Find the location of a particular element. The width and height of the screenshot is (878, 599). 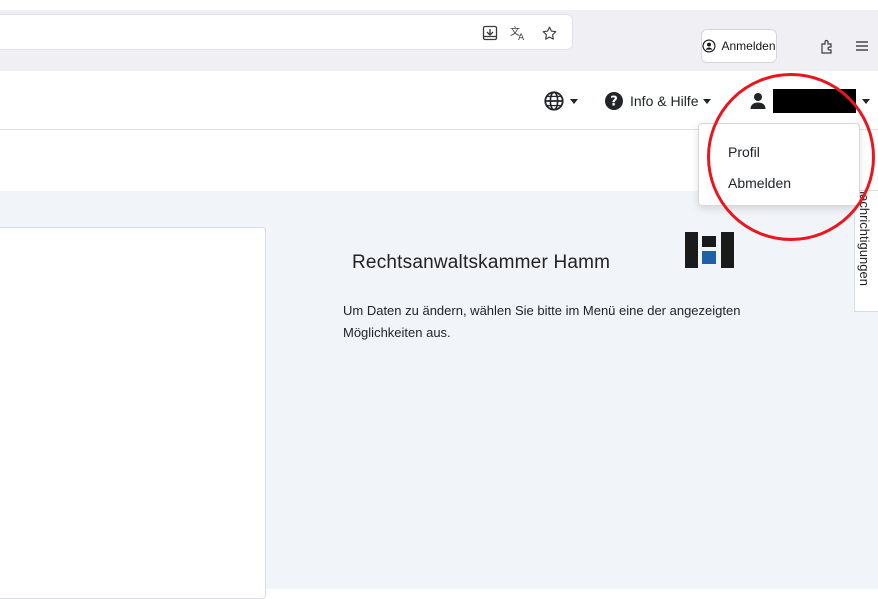

browser-tabstrip is located at coordinates (439, 5).